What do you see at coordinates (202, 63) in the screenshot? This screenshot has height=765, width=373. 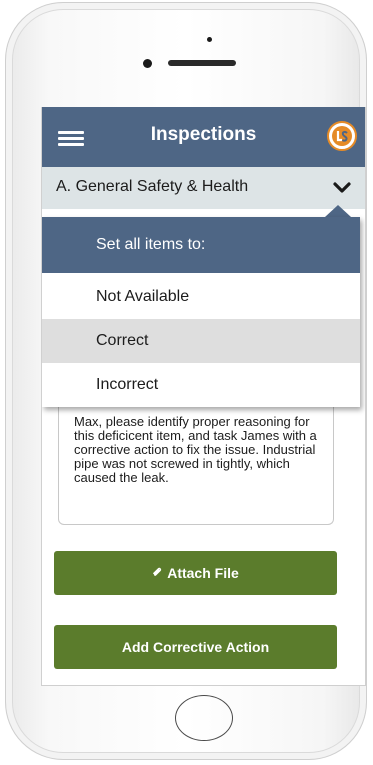 I see `earpiece-speaker` at bounding box center [202, 63].